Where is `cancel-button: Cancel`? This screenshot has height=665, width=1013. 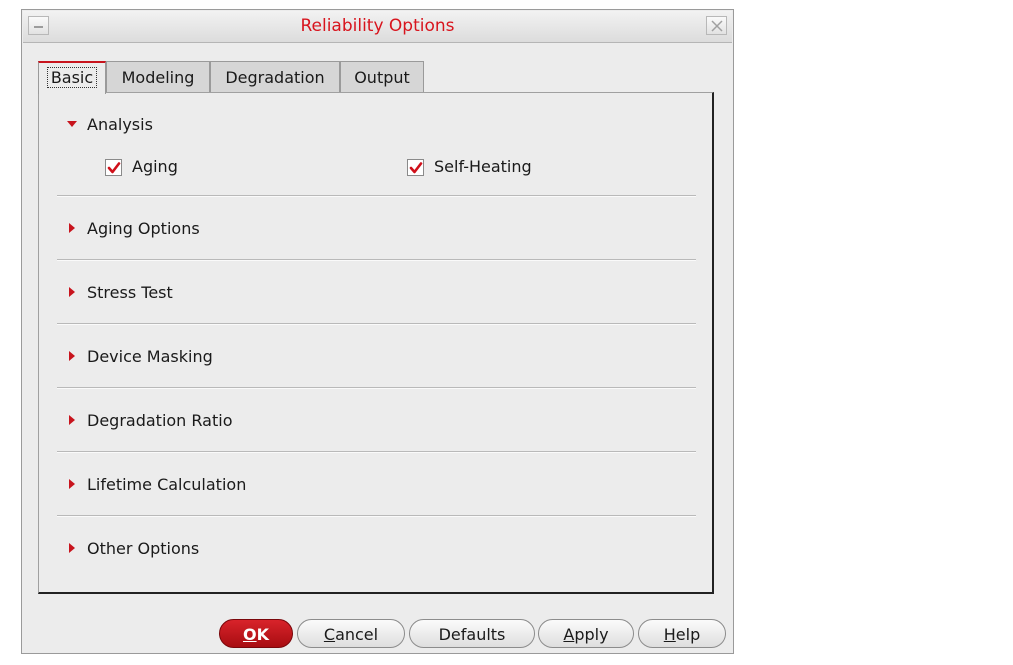 cancel-button: Cancel is located at coordinates (351, 633).